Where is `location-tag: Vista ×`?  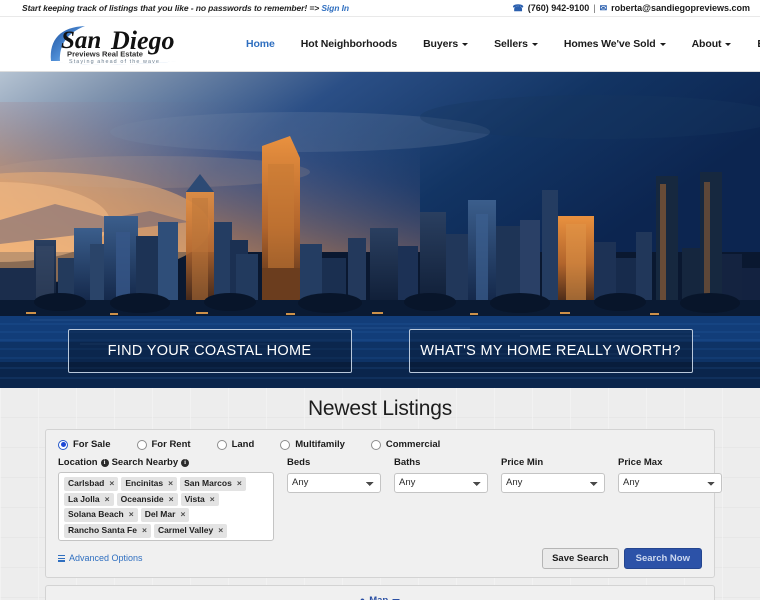
location-tag: Vista × is located at coordinates (199, 499).